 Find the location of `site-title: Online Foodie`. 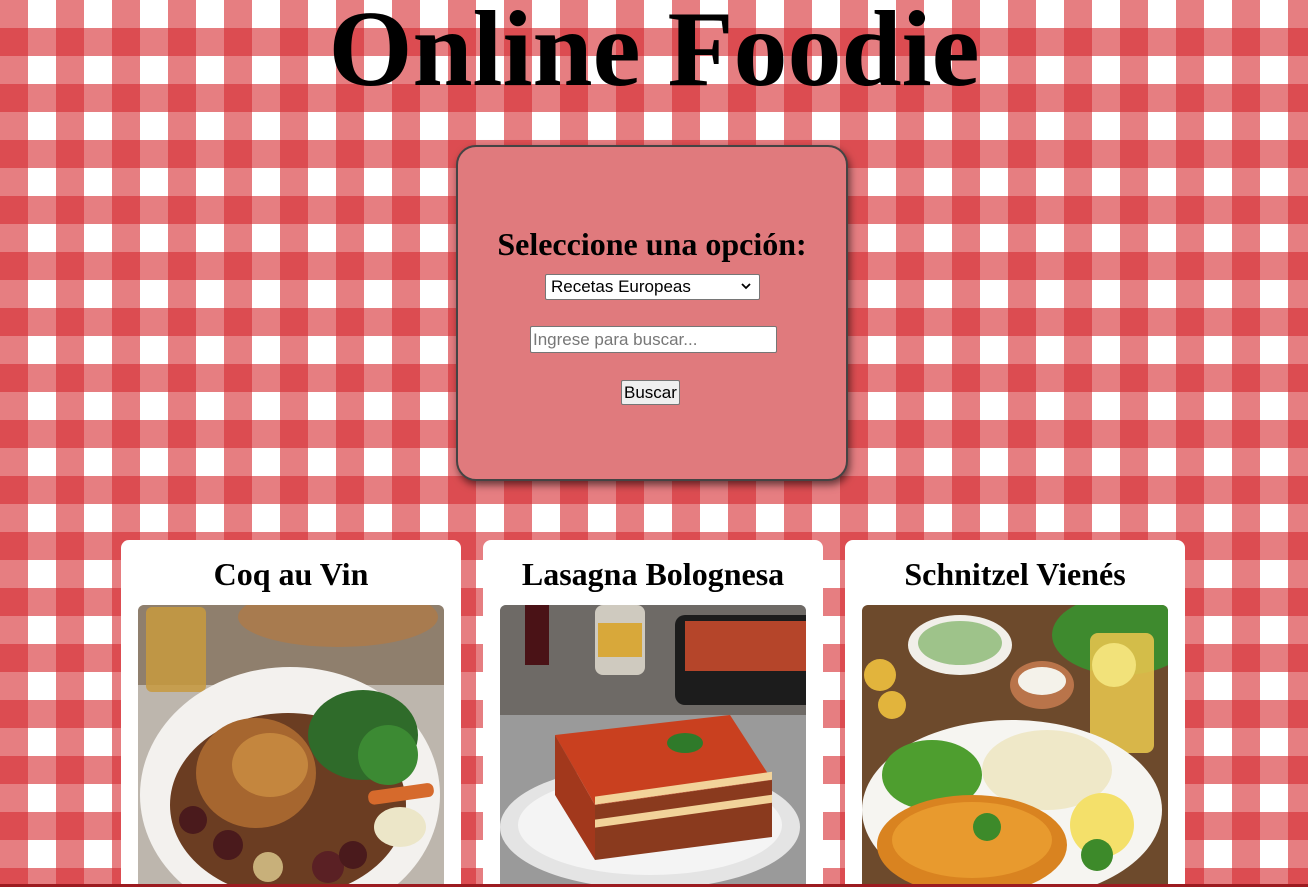

site-title: Online Foodie is located at coordinates (654, 54).